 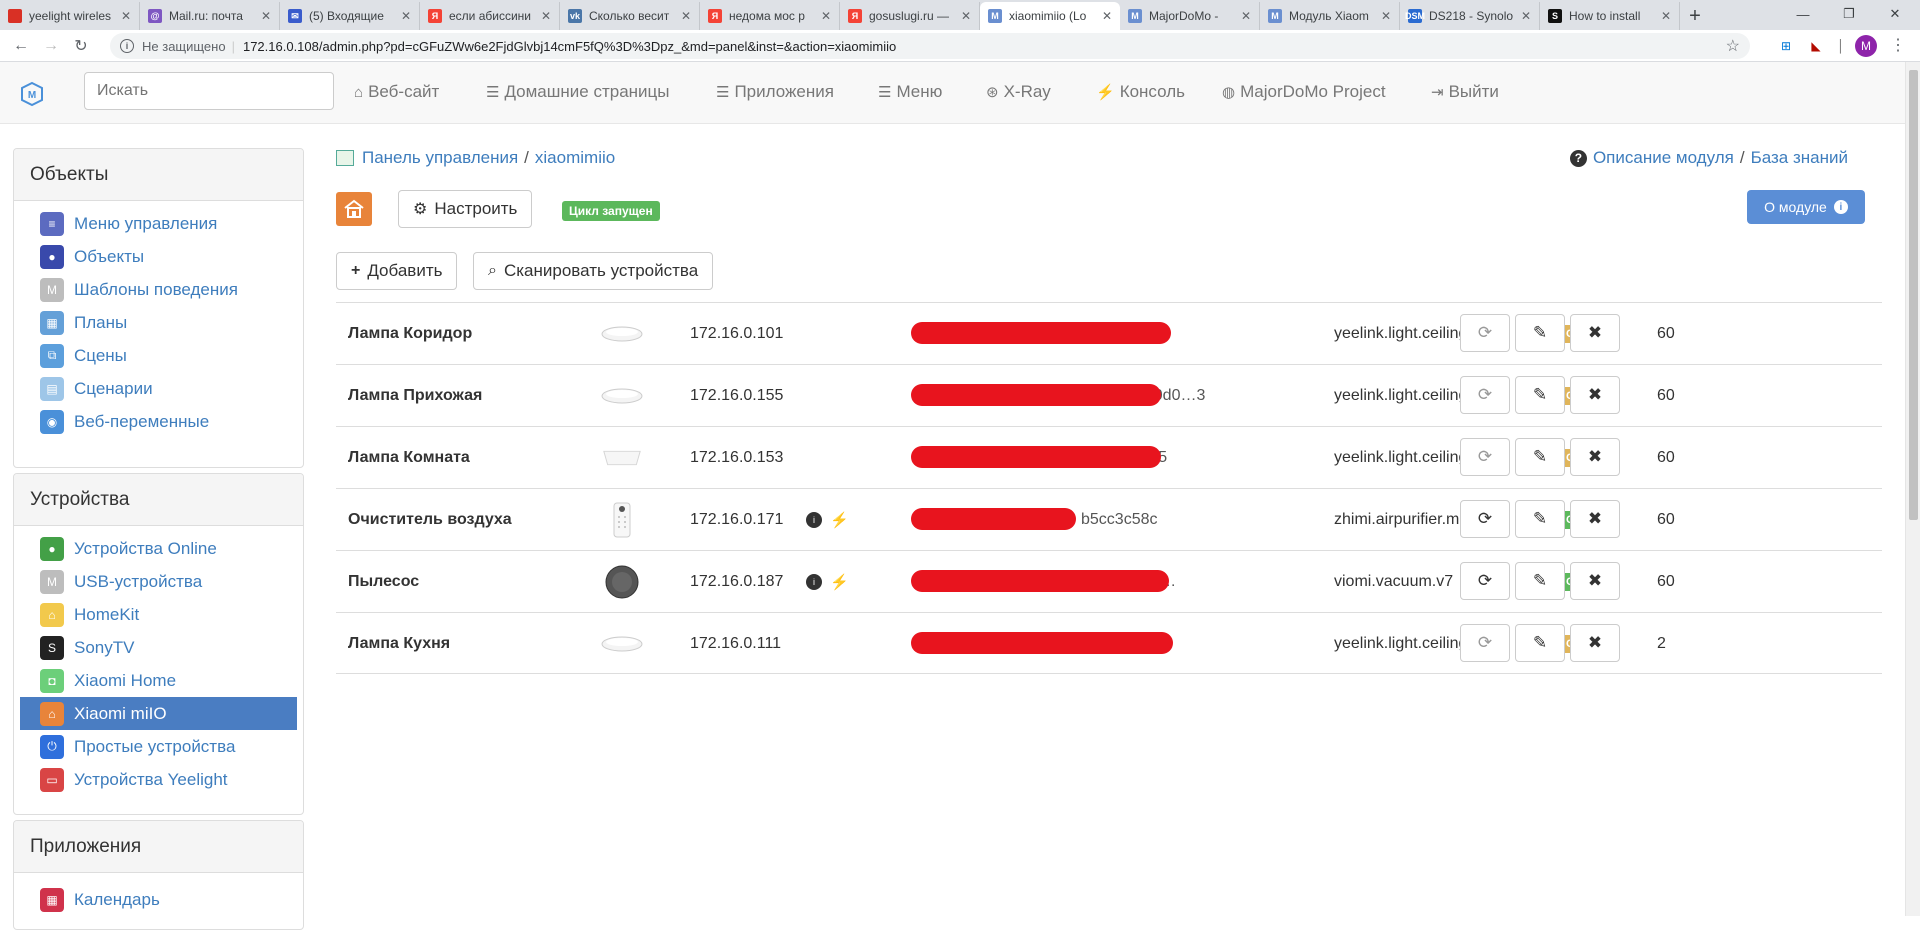 I want to click on profile-avatar: M, so click(x=1866, y=46).